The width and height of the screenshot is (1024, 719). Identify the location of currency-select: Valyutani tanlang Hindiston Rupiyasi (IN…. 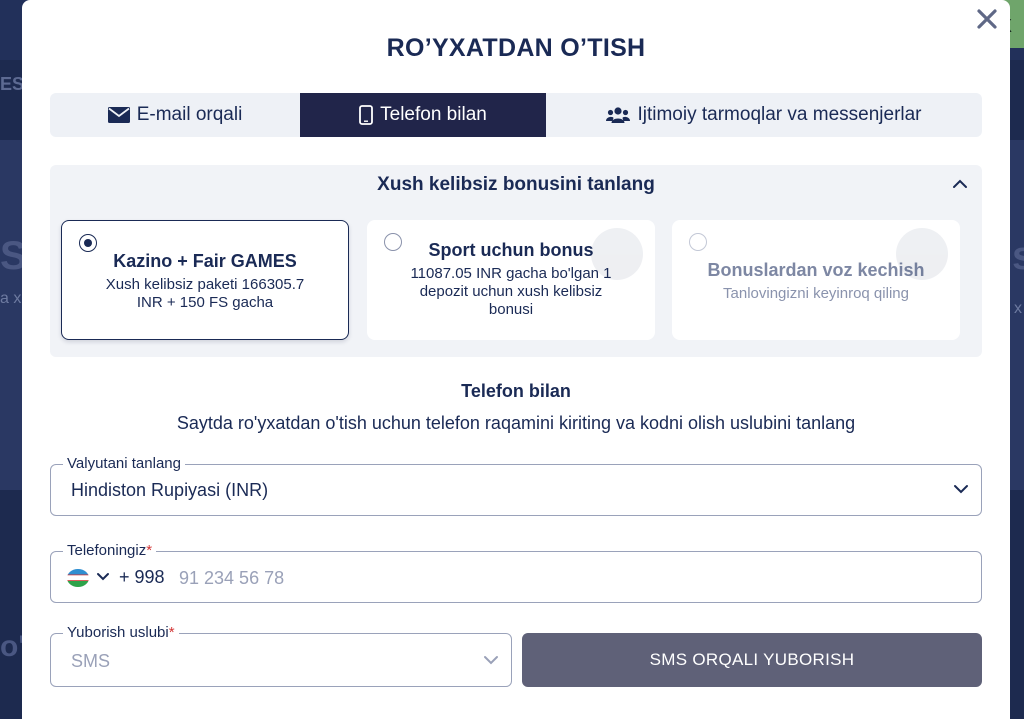
(516, 485).